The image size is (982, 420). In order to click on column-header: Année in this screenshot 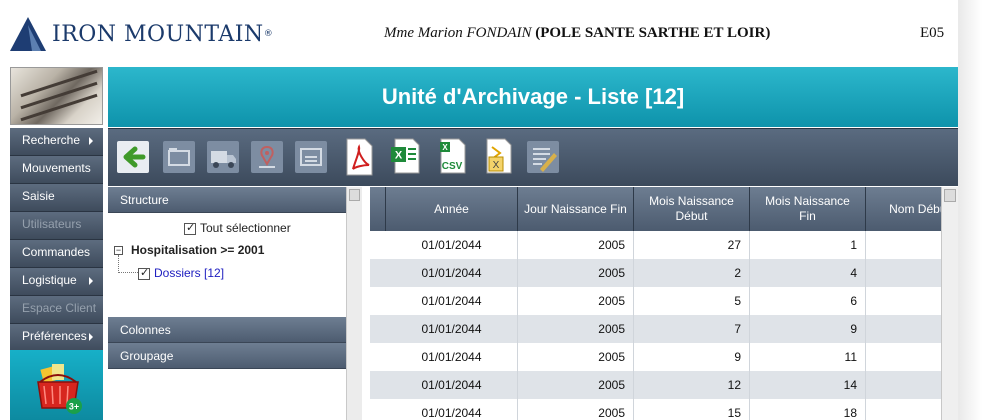, I will do `click(452, 209)`.